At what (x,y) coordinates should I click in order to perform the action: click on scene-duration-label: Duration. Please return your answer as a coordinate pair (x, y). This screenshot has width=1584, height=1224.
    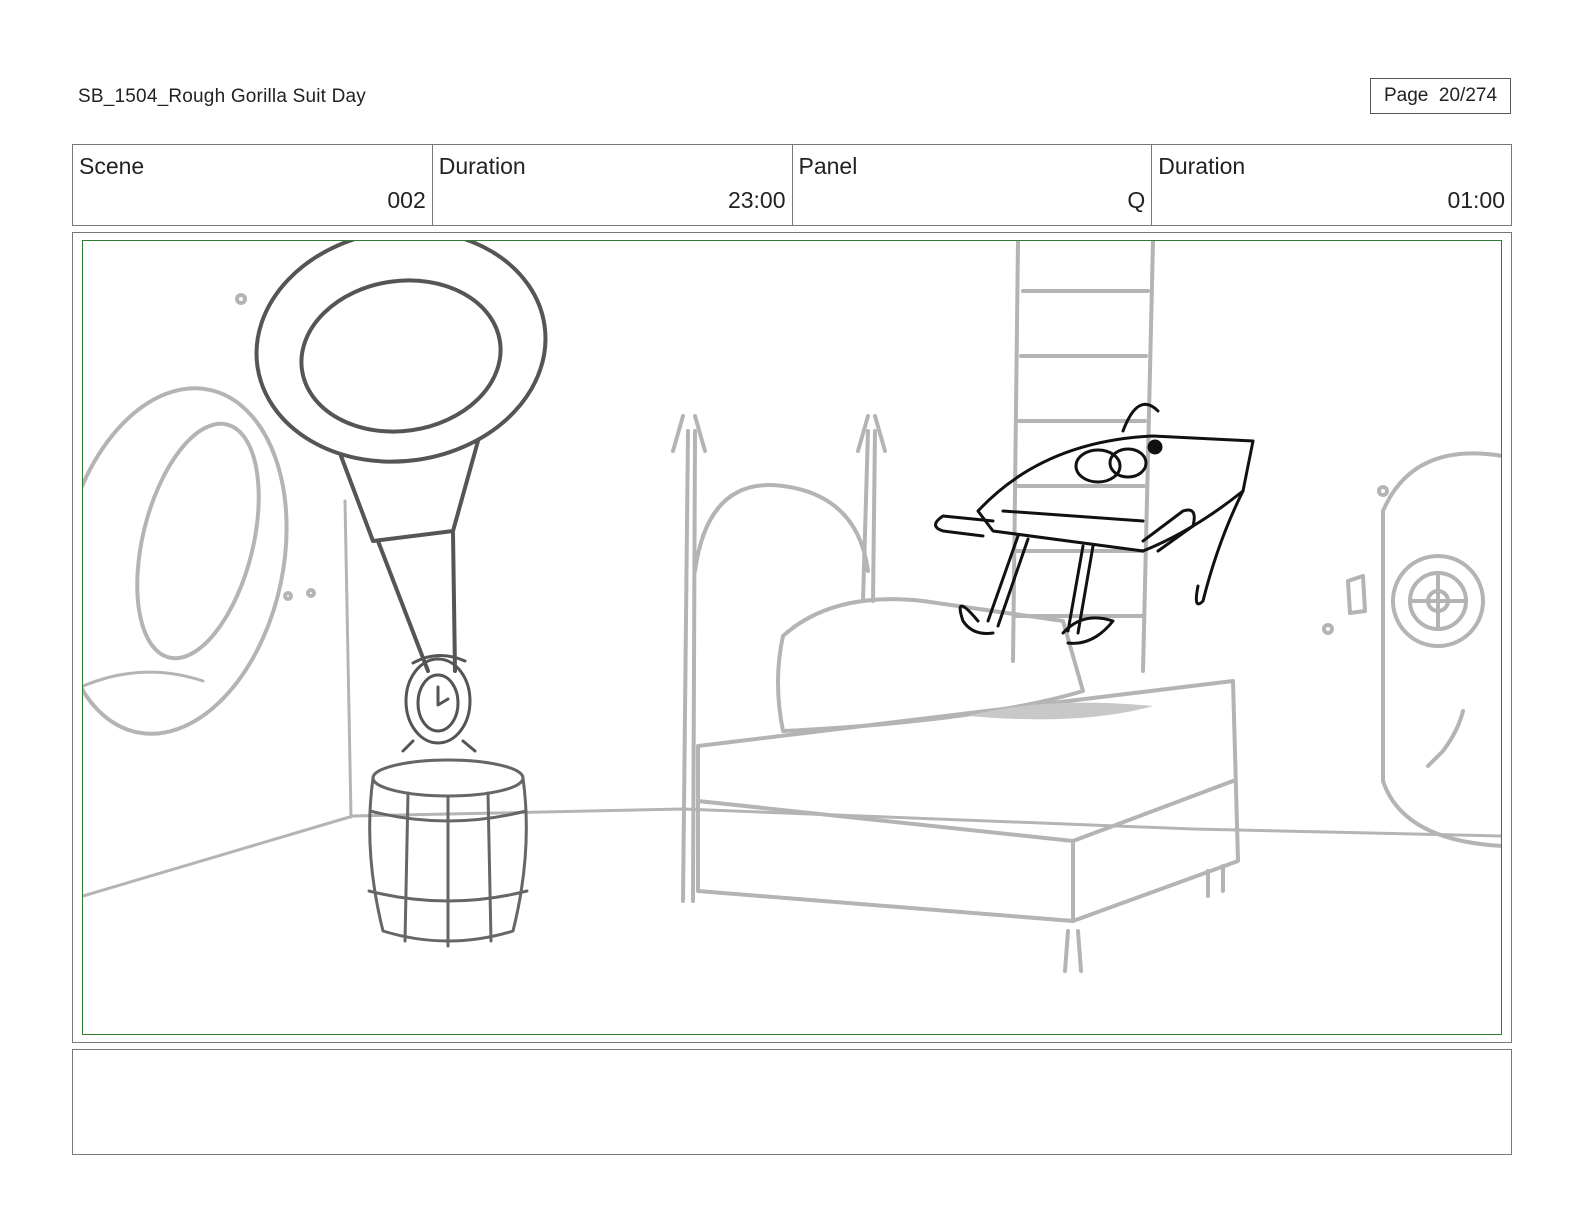
    Looking at the image, I should click on (482, 166).